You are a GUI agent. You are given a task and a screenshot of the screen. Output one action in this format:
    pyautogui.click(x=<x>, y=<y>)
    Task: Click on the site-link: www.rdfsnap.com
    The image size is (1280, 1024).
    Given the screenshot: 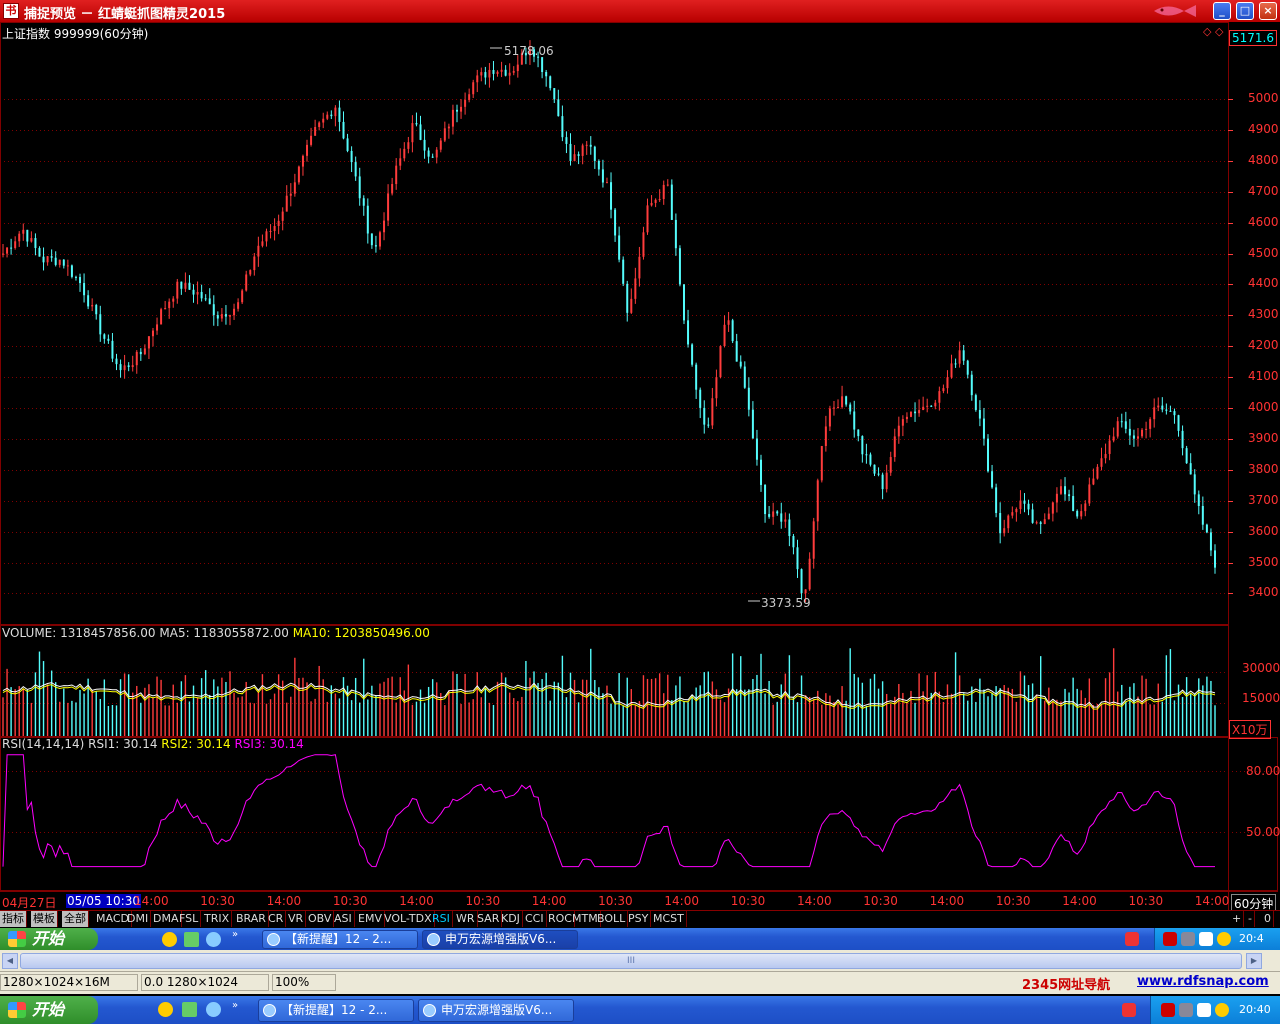 What is the action you would take?
    pyautogui.click(x=1203, y=981)
    